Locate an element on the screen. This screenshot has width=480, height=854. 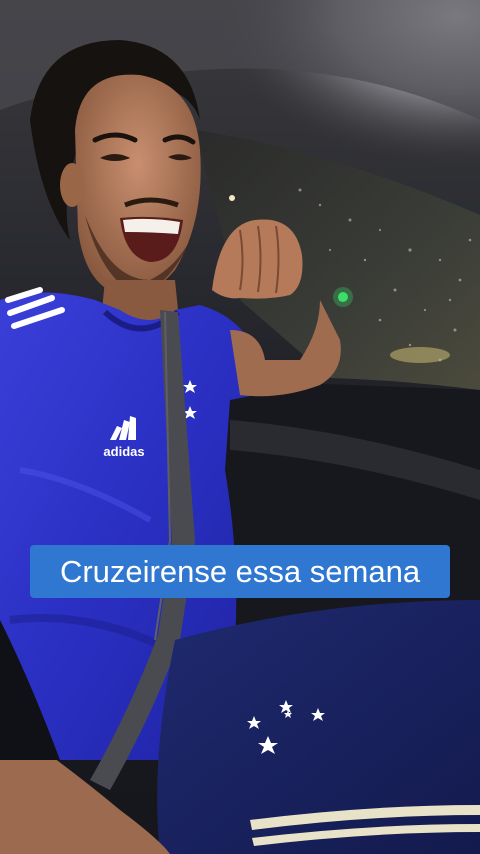
caption-banner: Cruzeirense essa semana is located at coordinates (240, 571).